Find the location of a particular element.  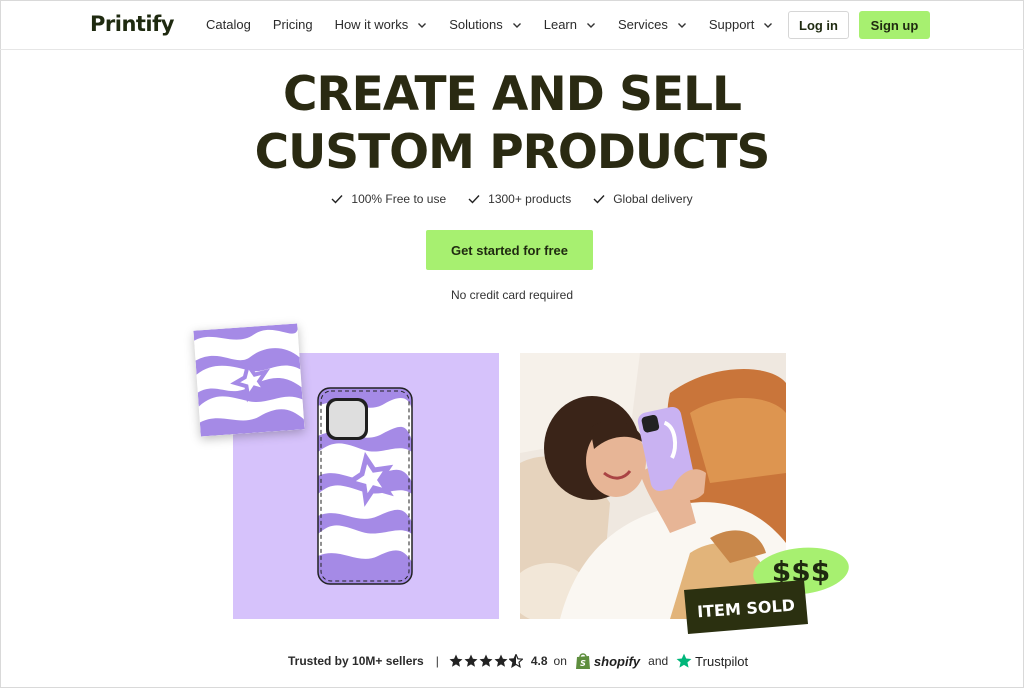

feature-label: 1300+ products is located at coordinates (530, 199).